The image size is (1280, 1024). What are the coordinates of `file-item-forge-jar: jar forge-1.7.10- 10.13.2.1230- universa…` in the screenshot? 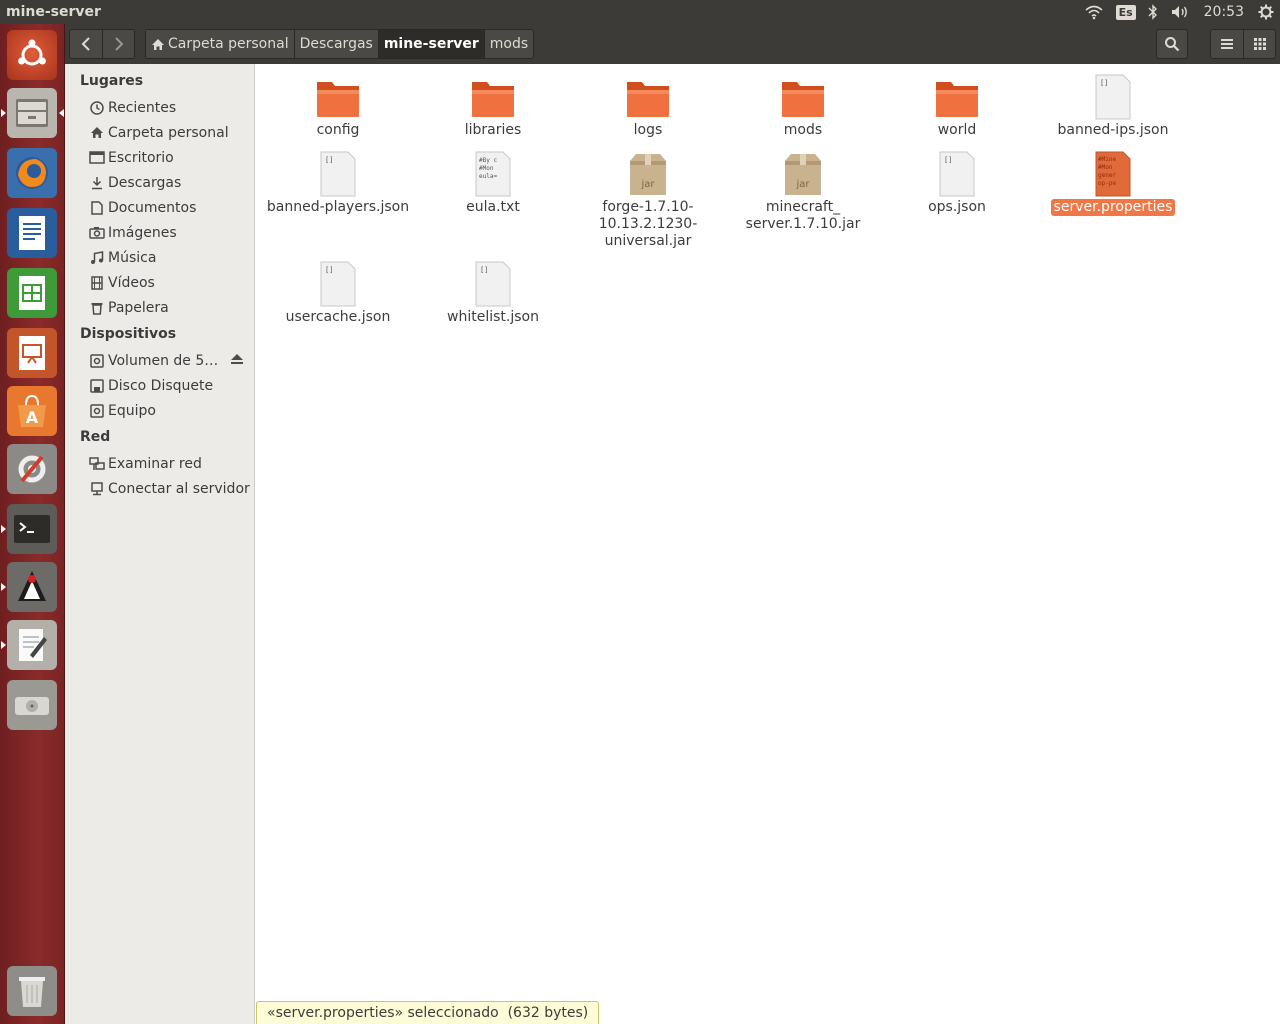 It's located at (648, 200).